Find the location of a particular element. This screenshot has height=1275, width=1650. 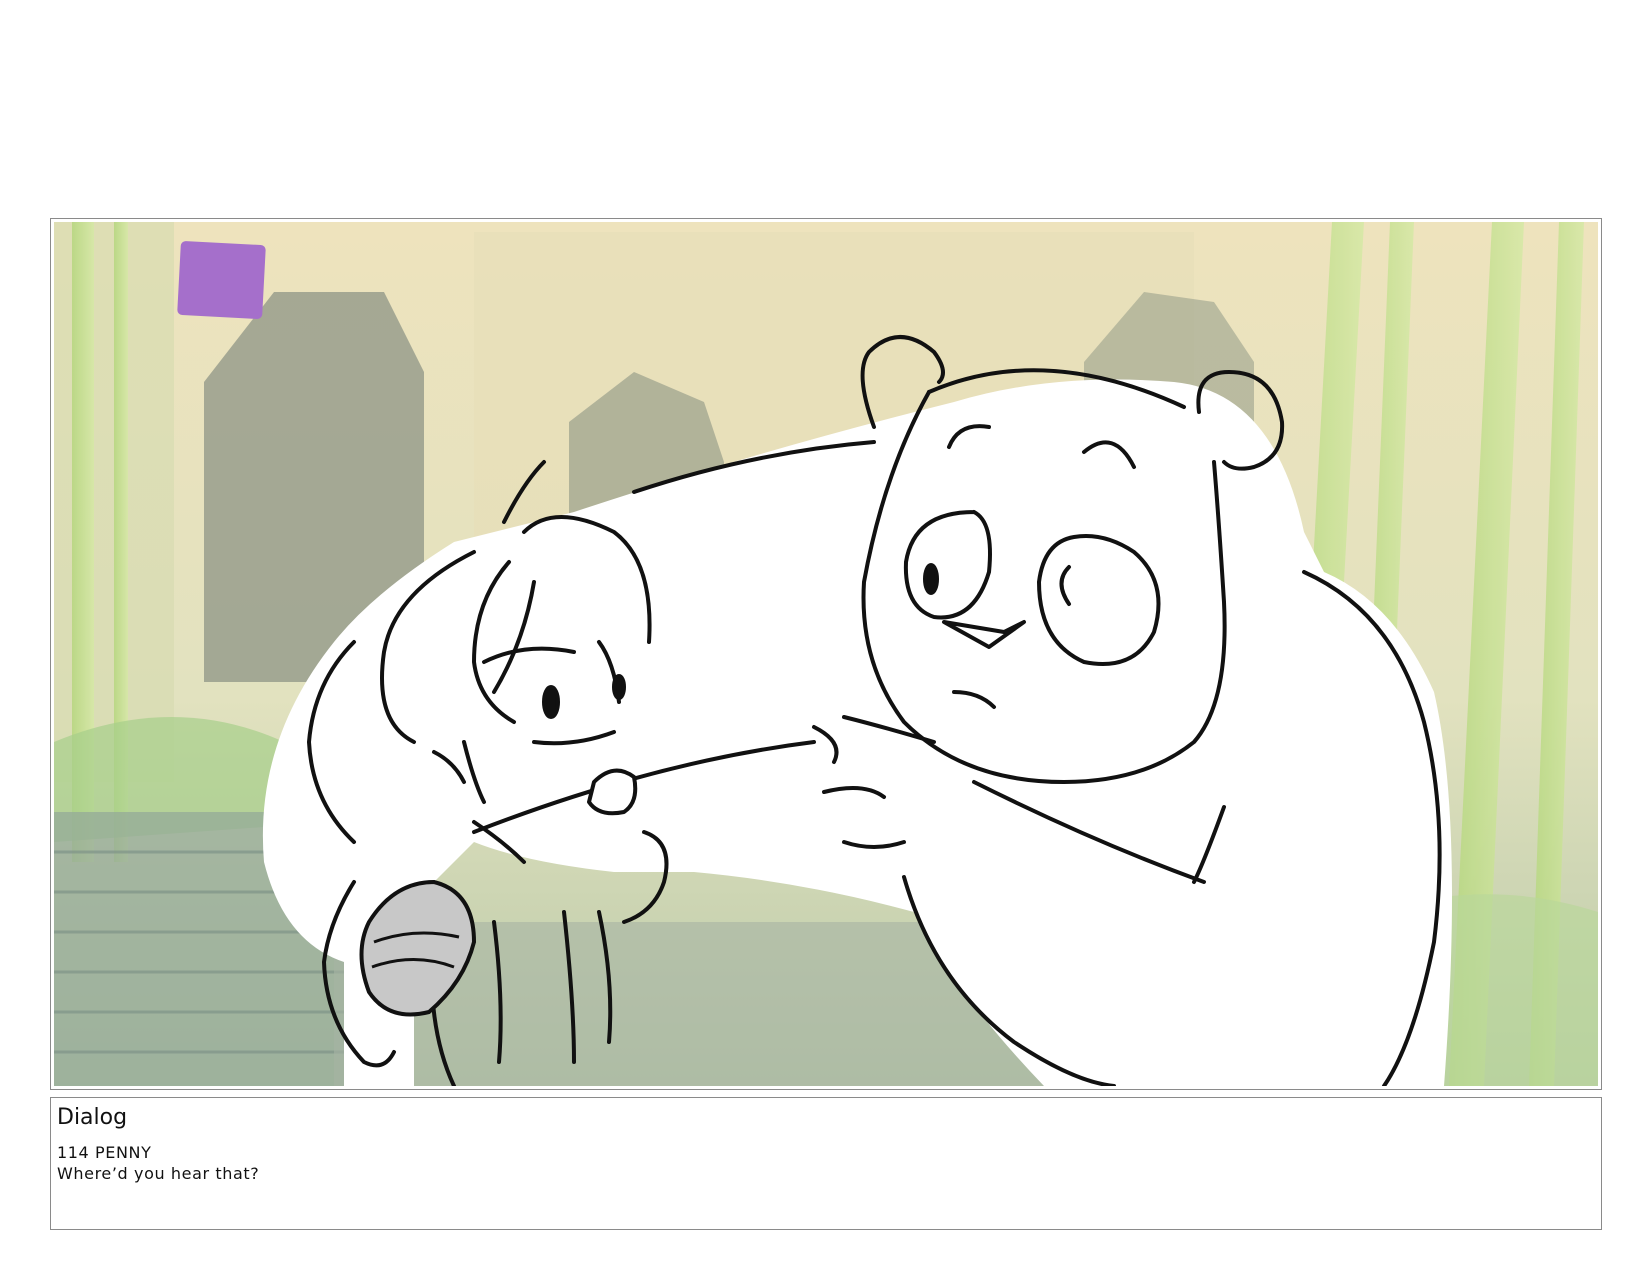

dialog-speaker-line: 114 PENNY is located at coordinates (104, 1152).